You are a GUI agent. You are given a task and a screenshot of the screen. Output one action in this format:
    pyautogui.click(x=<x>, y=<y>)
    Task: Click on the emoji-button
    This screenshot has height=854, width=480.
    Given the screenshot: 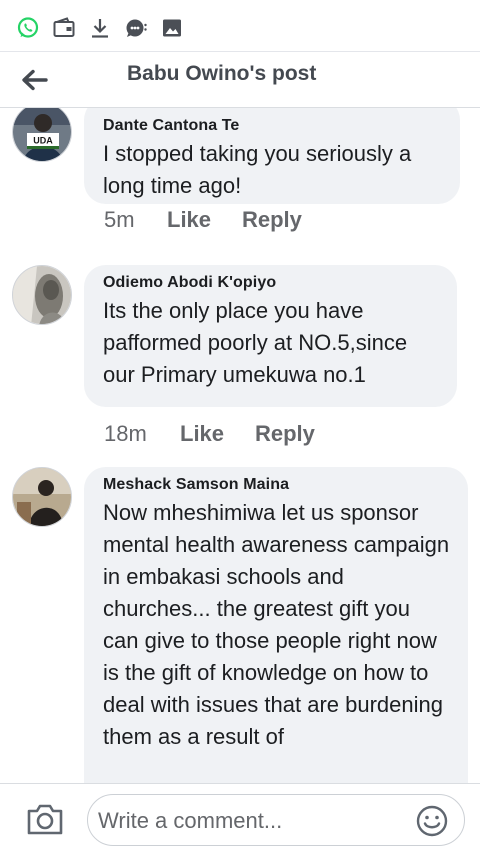 What is the action you would take?
    pyautogui.click(x=432, y=821)
    